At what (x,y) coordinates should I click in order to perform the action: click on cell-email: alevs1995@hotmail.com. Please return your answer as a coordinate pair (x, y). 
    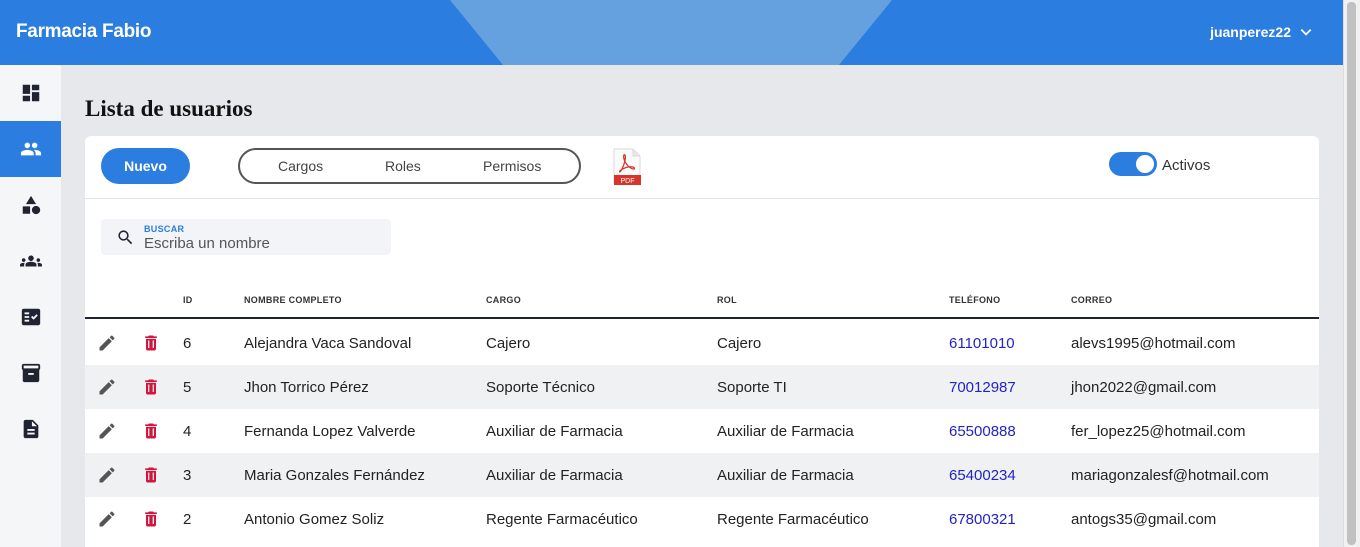
    Looking at the image, I should click on (1153, 343).